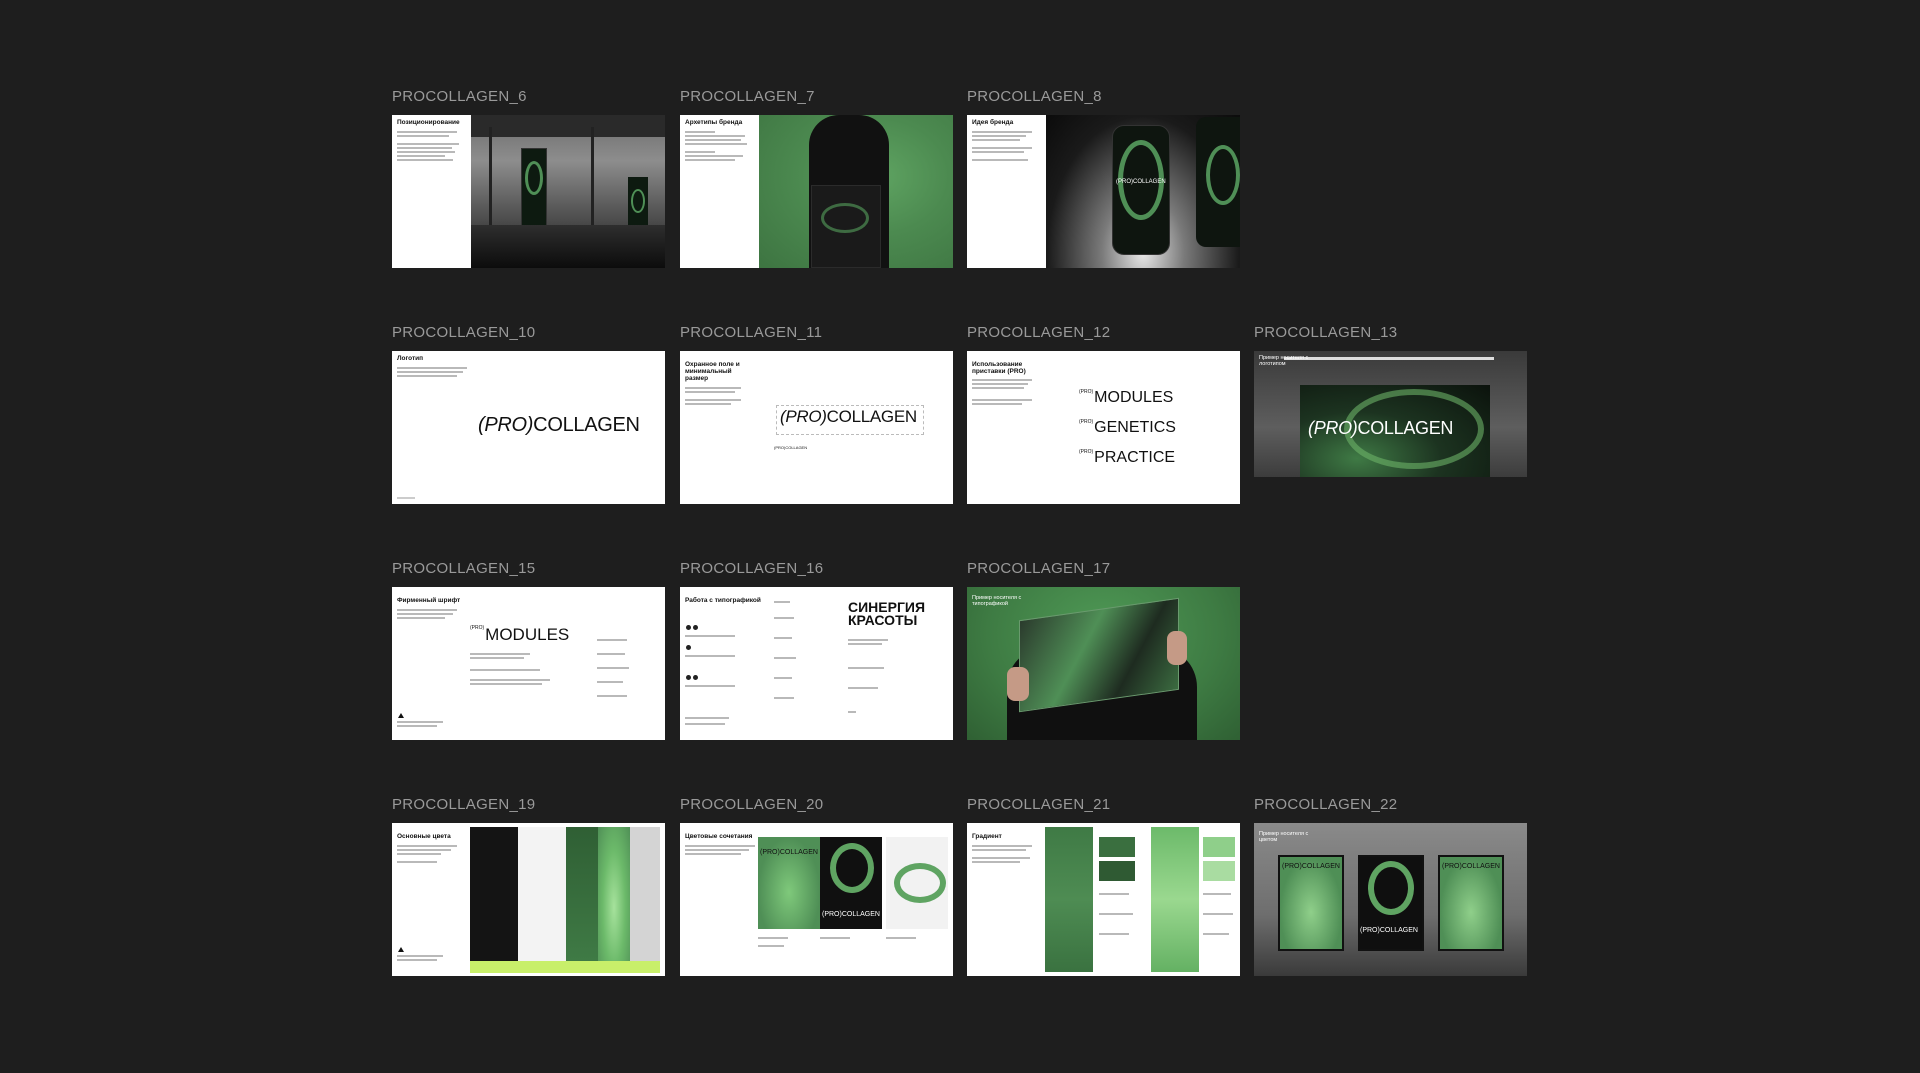 Image resolution: width=1920 pixels, height=1073 pixels. Describe the element at coordinates (1284, 837) in the screenshot. I see `slide-title: Пример носителя с цветом` at that location.